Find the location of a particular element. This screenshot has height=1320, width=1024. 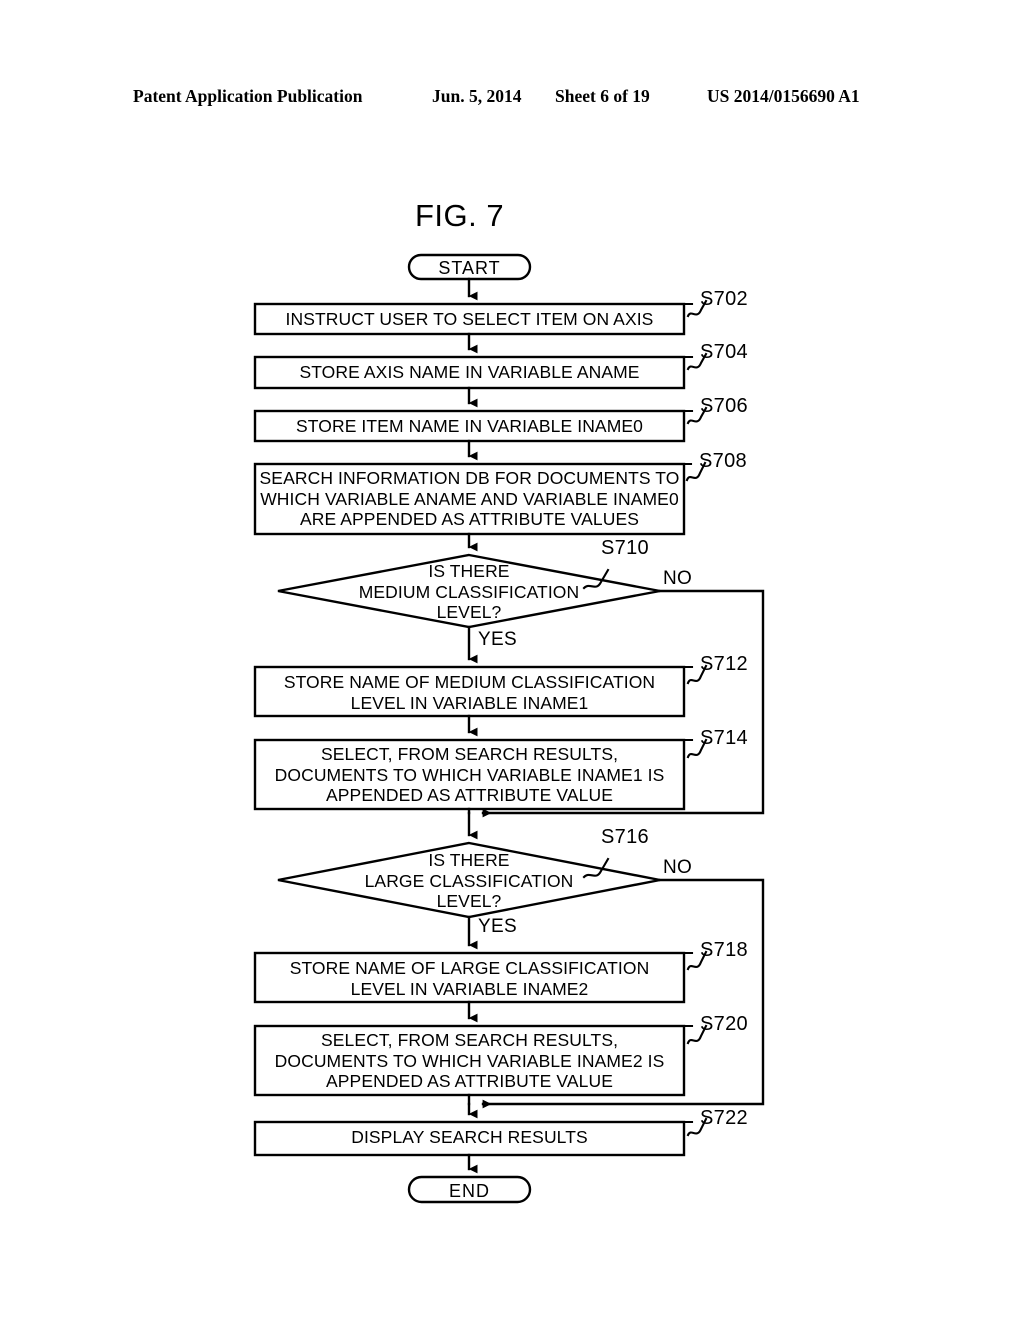

s706-box-shape is located at coordinates (469, 426).